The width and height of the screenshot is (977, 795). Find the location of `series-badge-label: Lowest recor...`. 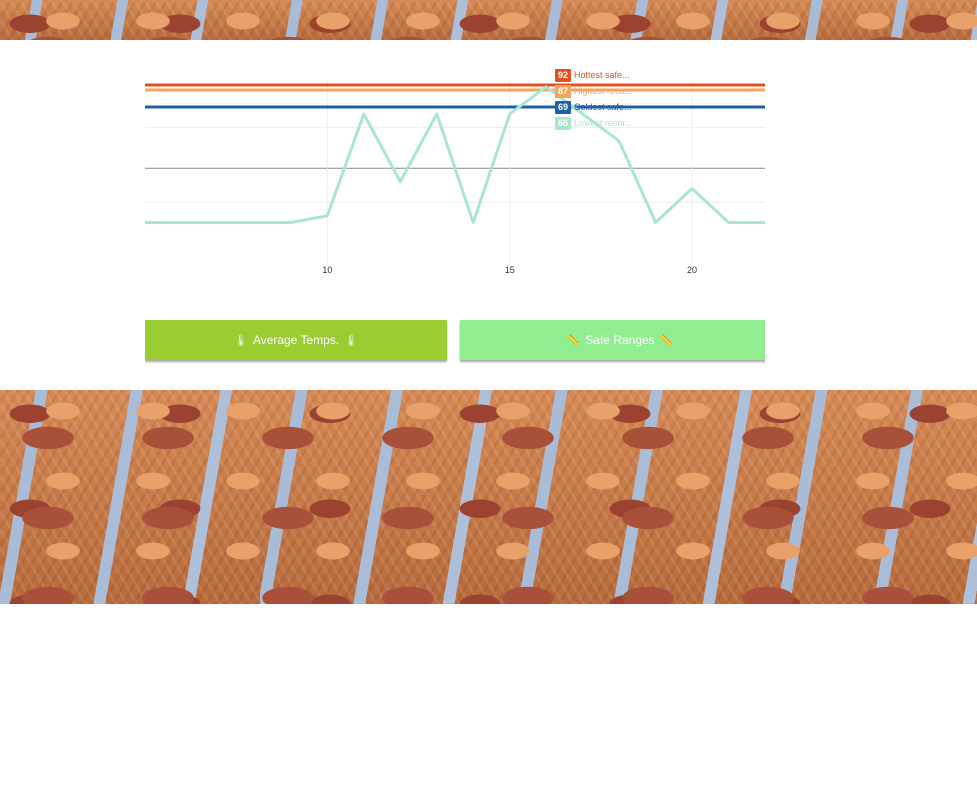

series-badge-label: Lowest recor... is located at coordinates (603, 123).